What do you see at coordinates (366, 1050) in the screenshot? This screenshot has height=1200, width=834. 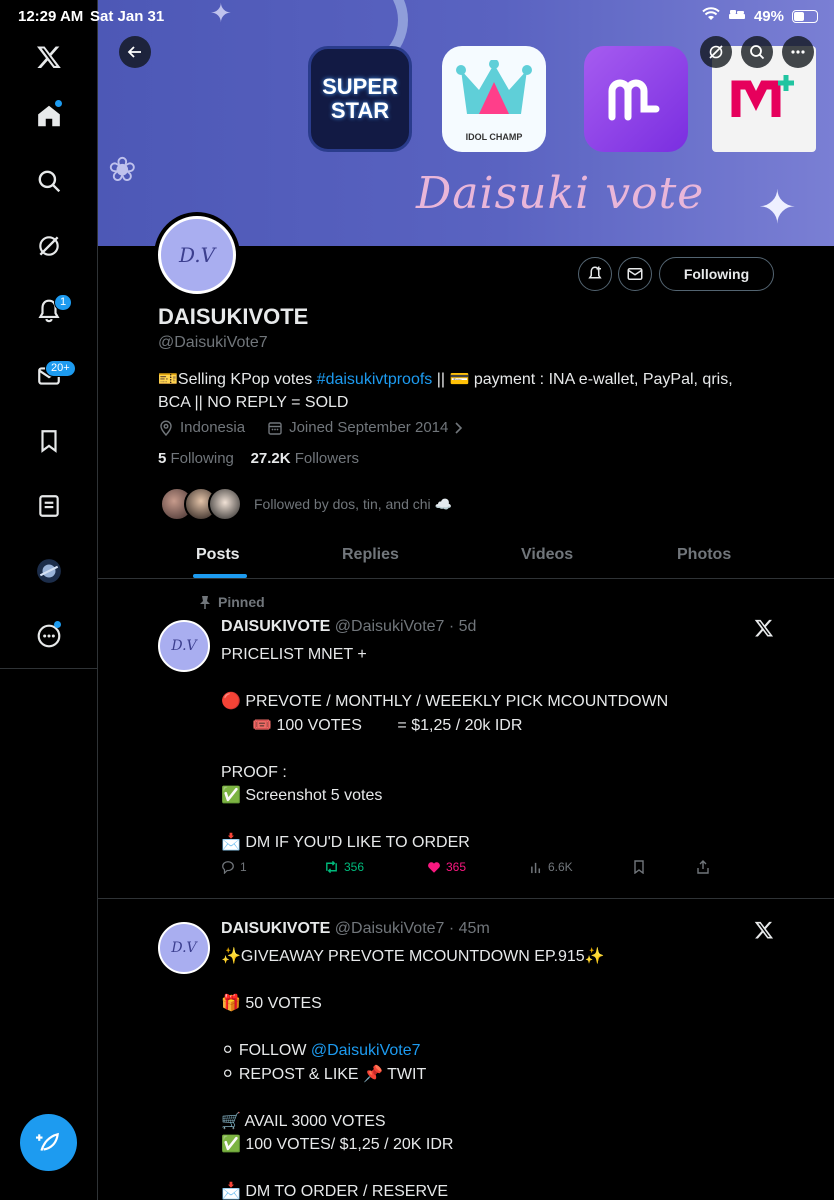 I see `mention-link: @DaisukiVote7` at bounding box center [366, 1050].